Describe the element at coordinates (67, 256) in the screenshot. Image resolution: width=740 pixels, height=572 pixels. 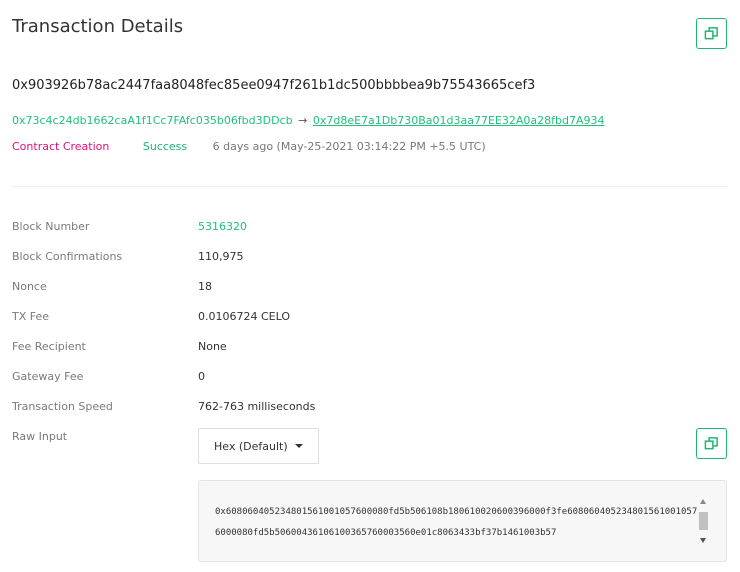
I see `detail-label: Block Confirmations` at that location.